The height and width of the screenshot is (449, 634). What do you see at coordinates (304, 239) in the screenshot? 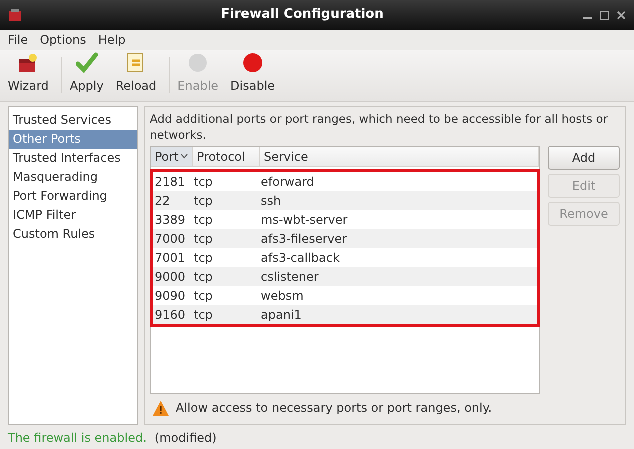
I see `table-cell-text: afs3-fileserver` at bounding box center [304, 239].